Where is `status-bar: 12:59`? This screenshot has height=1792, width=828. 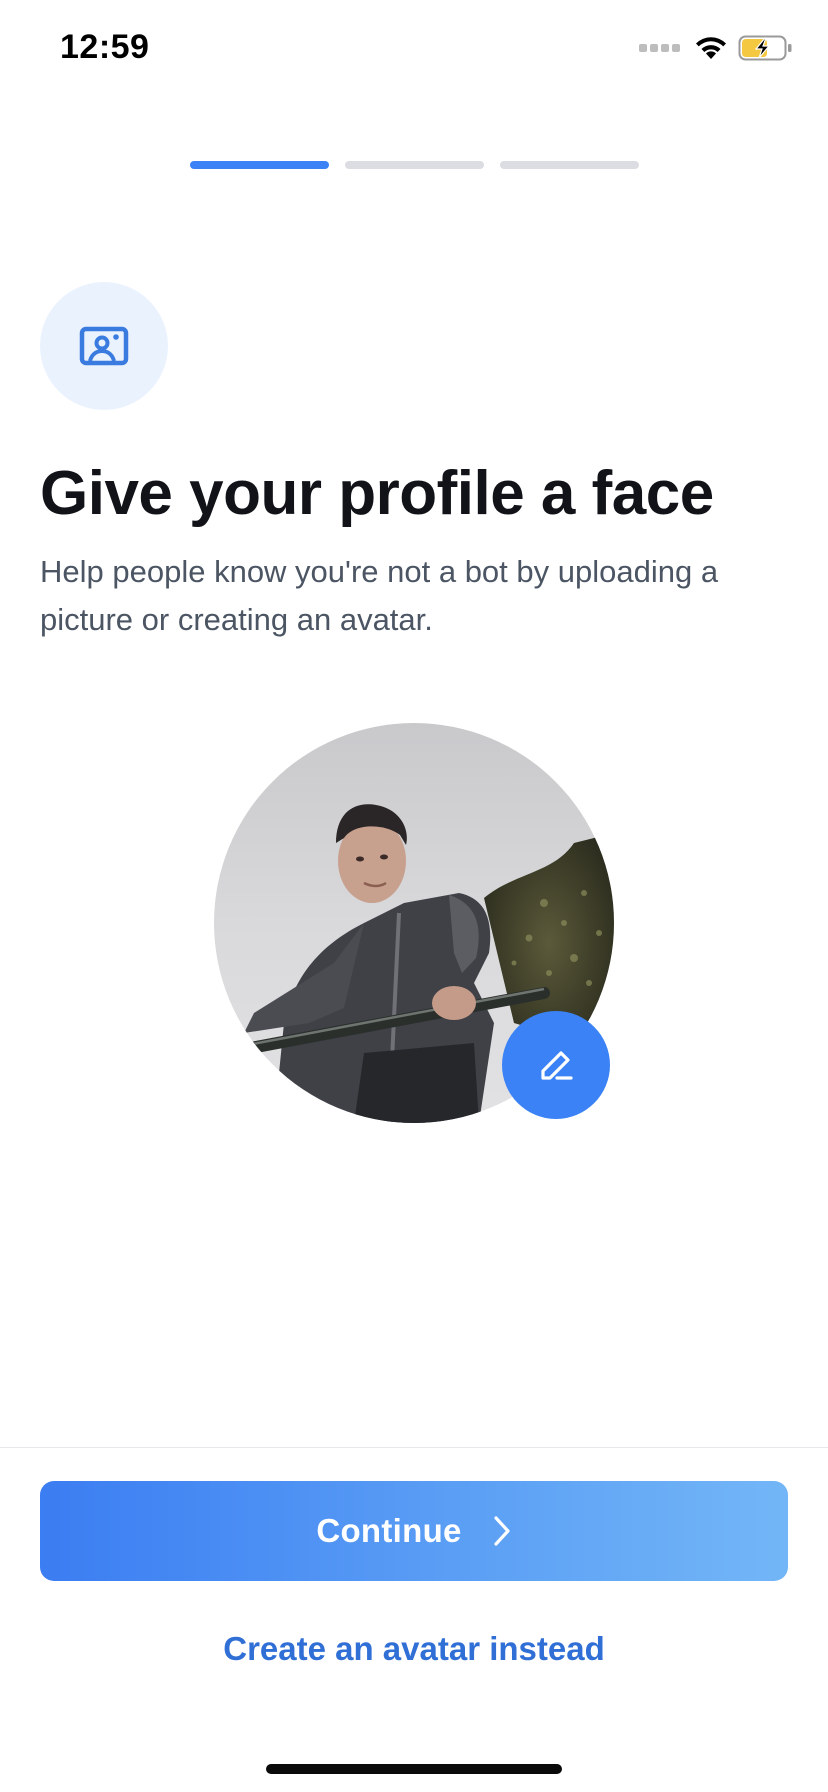
status-bar: 12:59 is located at coordinates (414, 50).